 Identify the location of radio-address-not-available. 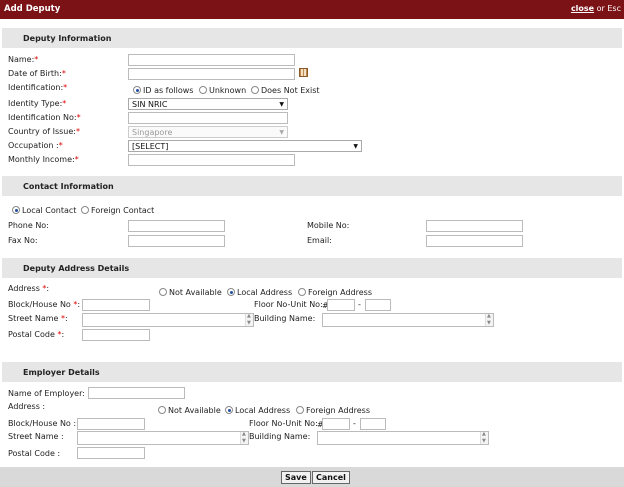
(163, 292).